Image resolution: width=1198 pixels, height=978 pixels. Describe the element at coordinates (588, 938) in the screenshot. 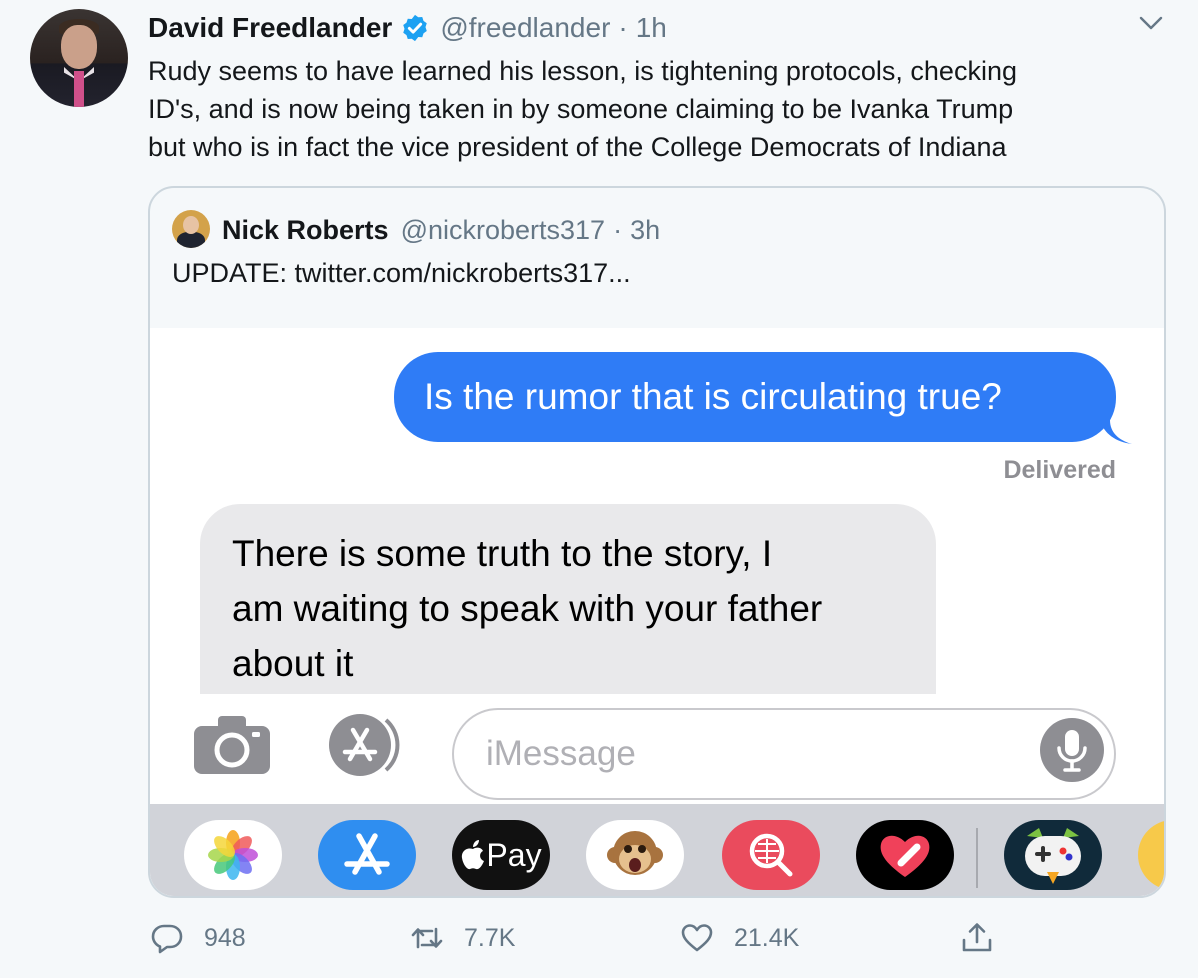

I see `tweet-actions: 948 7.7K 21.4K` at that location.